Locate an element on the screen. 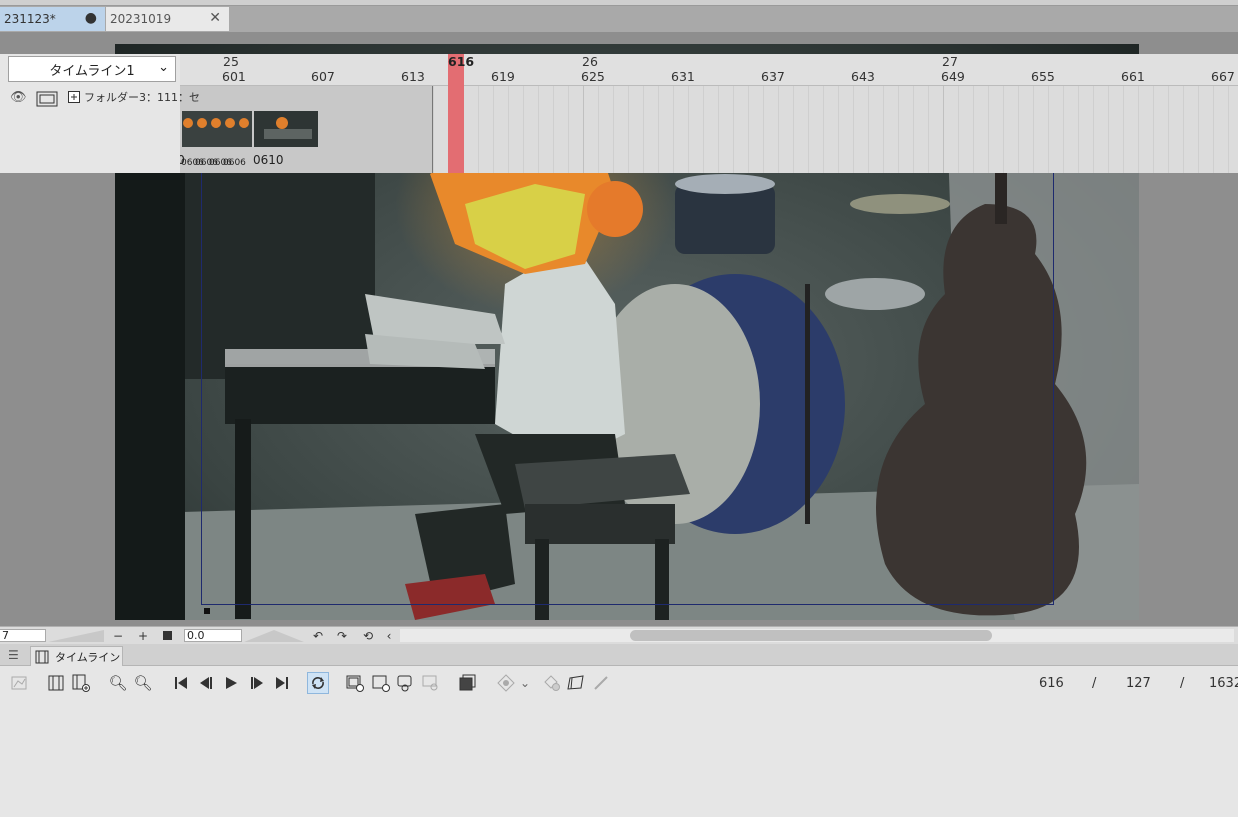 This screenshot has height=817, width=1238. enable-camerawork-button is located at coordinates (506, 683).